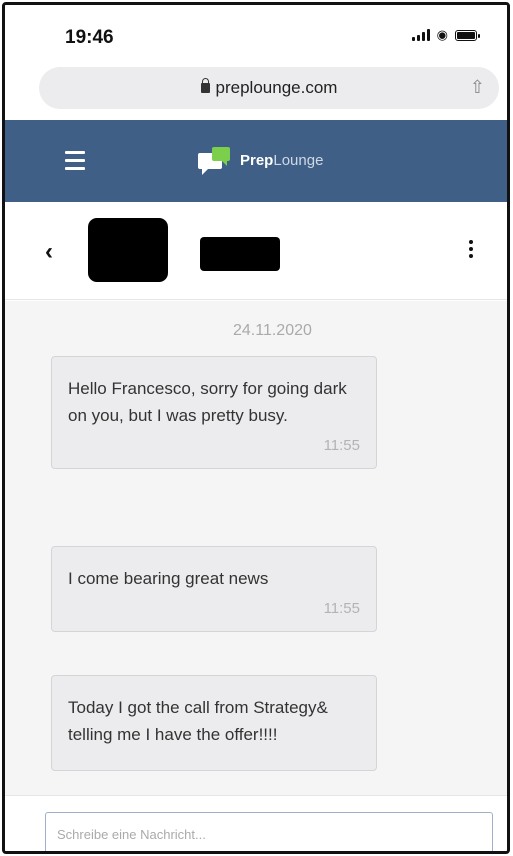  Describe the element at coordinates (89, 37) in the screenshot. I see `status-time: 19:46` at that location.